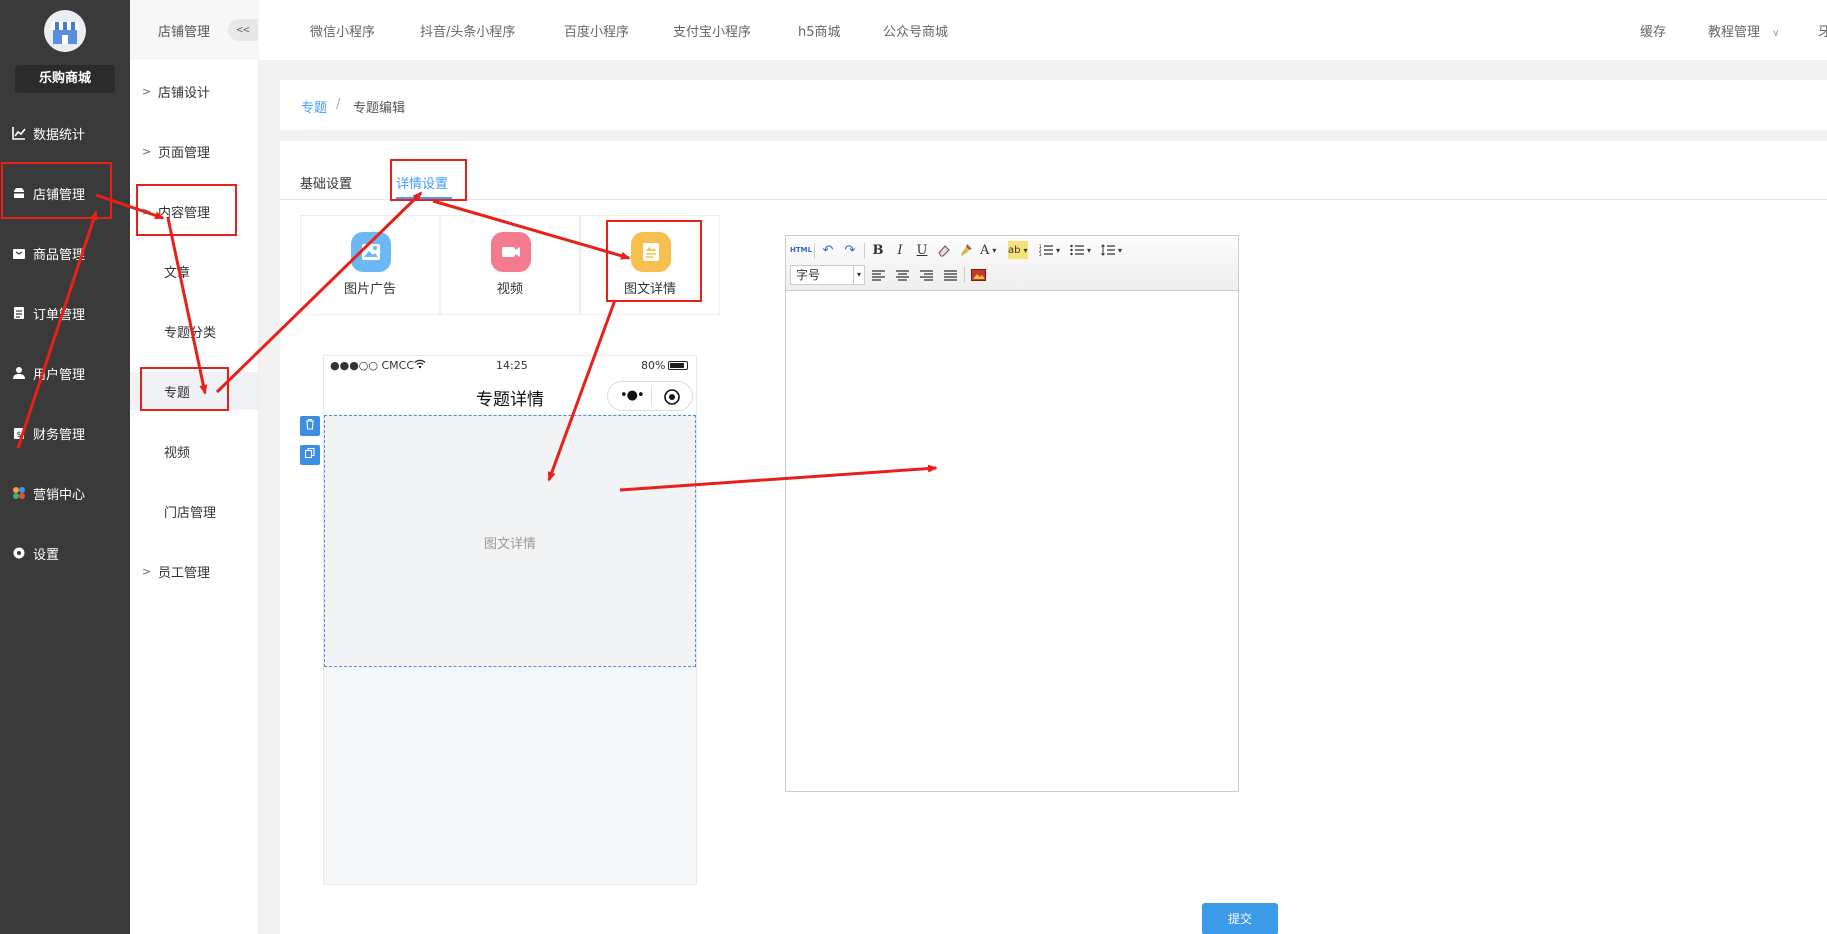 The height and width of the screenshot is (934, 1827). Describe the element at coordinates (19, 253) in the screenshot. I see `goods-icon` at that location.